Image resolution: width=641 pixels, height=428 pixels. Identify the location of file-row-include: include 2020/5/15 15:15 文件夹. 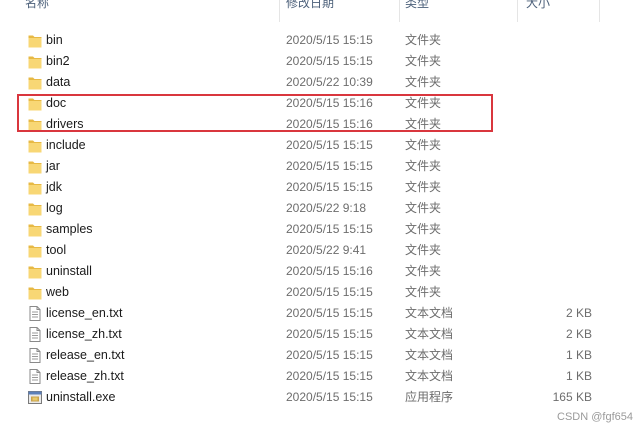
(320, 145).